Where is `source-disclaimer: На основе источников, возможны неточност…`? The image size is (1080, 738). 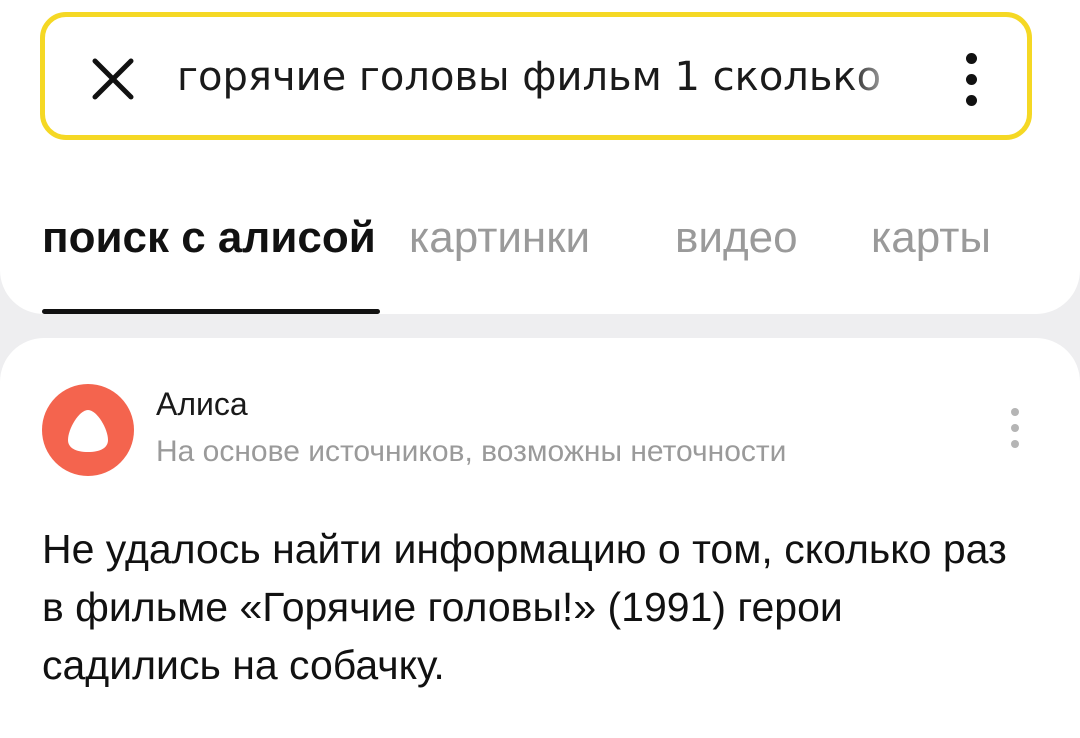 source-disclaimer: На основе источников, возможны неточност… is located at coordinates (471, 451).